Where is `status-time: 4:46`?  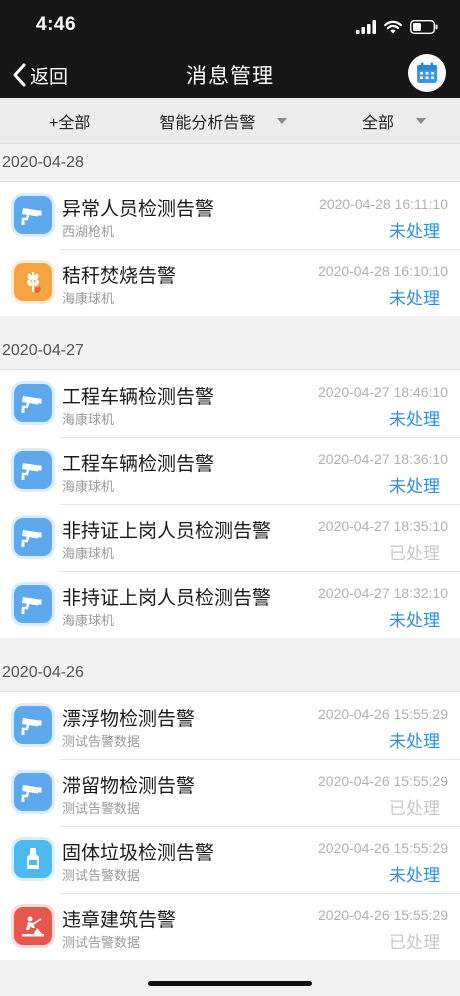
status-time: 4:46 is located at coordinates (56, 24).